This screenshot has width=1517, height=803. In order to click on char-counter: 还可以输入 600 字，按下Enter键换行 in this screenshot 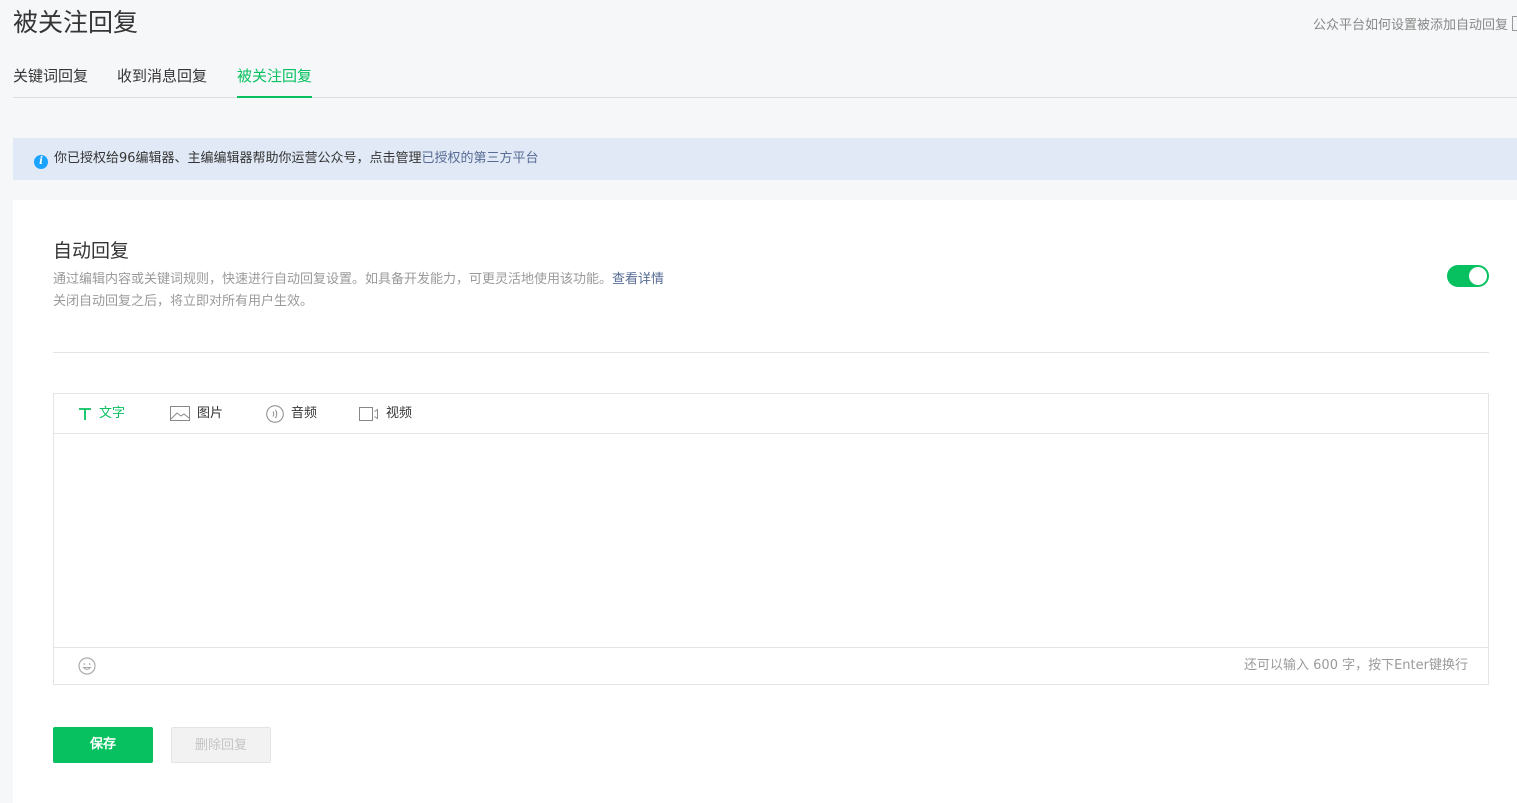, I will do `click(1356, 665)`.